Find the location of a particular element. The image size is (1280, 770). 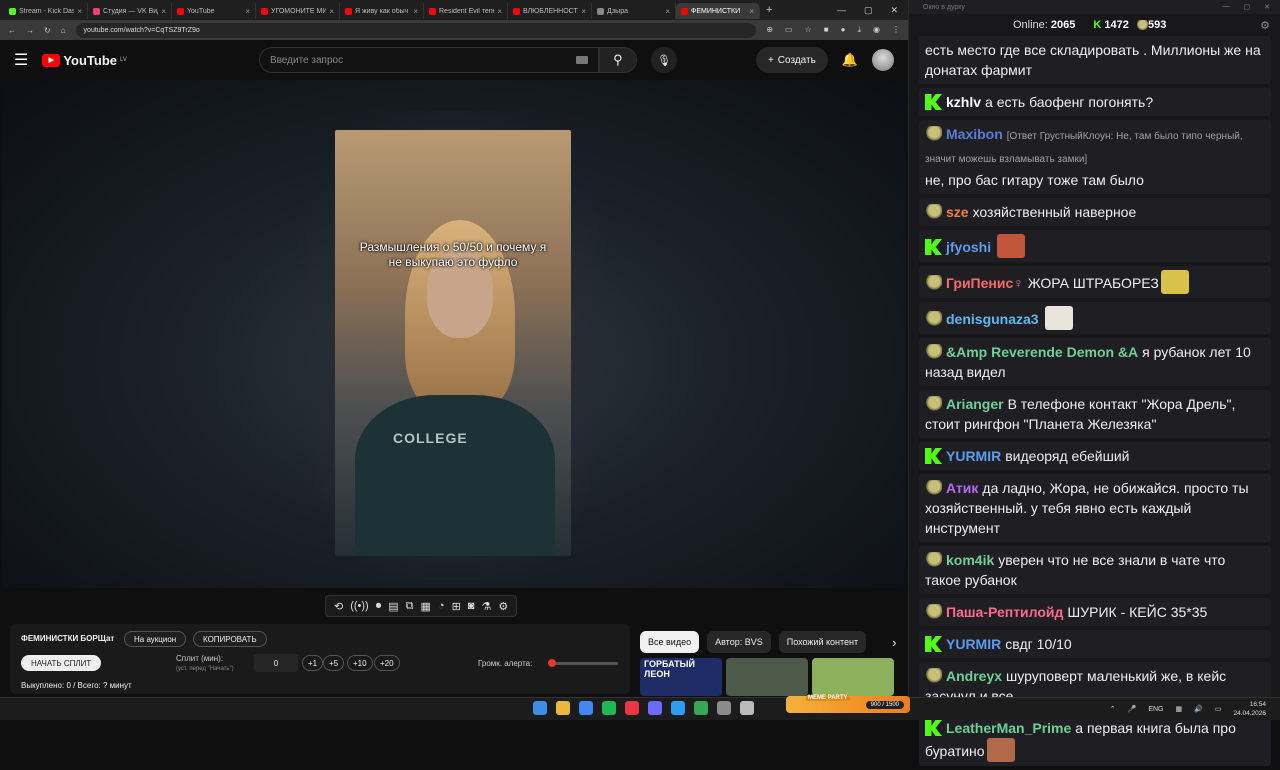

chat-username: Maxibon is located at coordinates (974, 134).